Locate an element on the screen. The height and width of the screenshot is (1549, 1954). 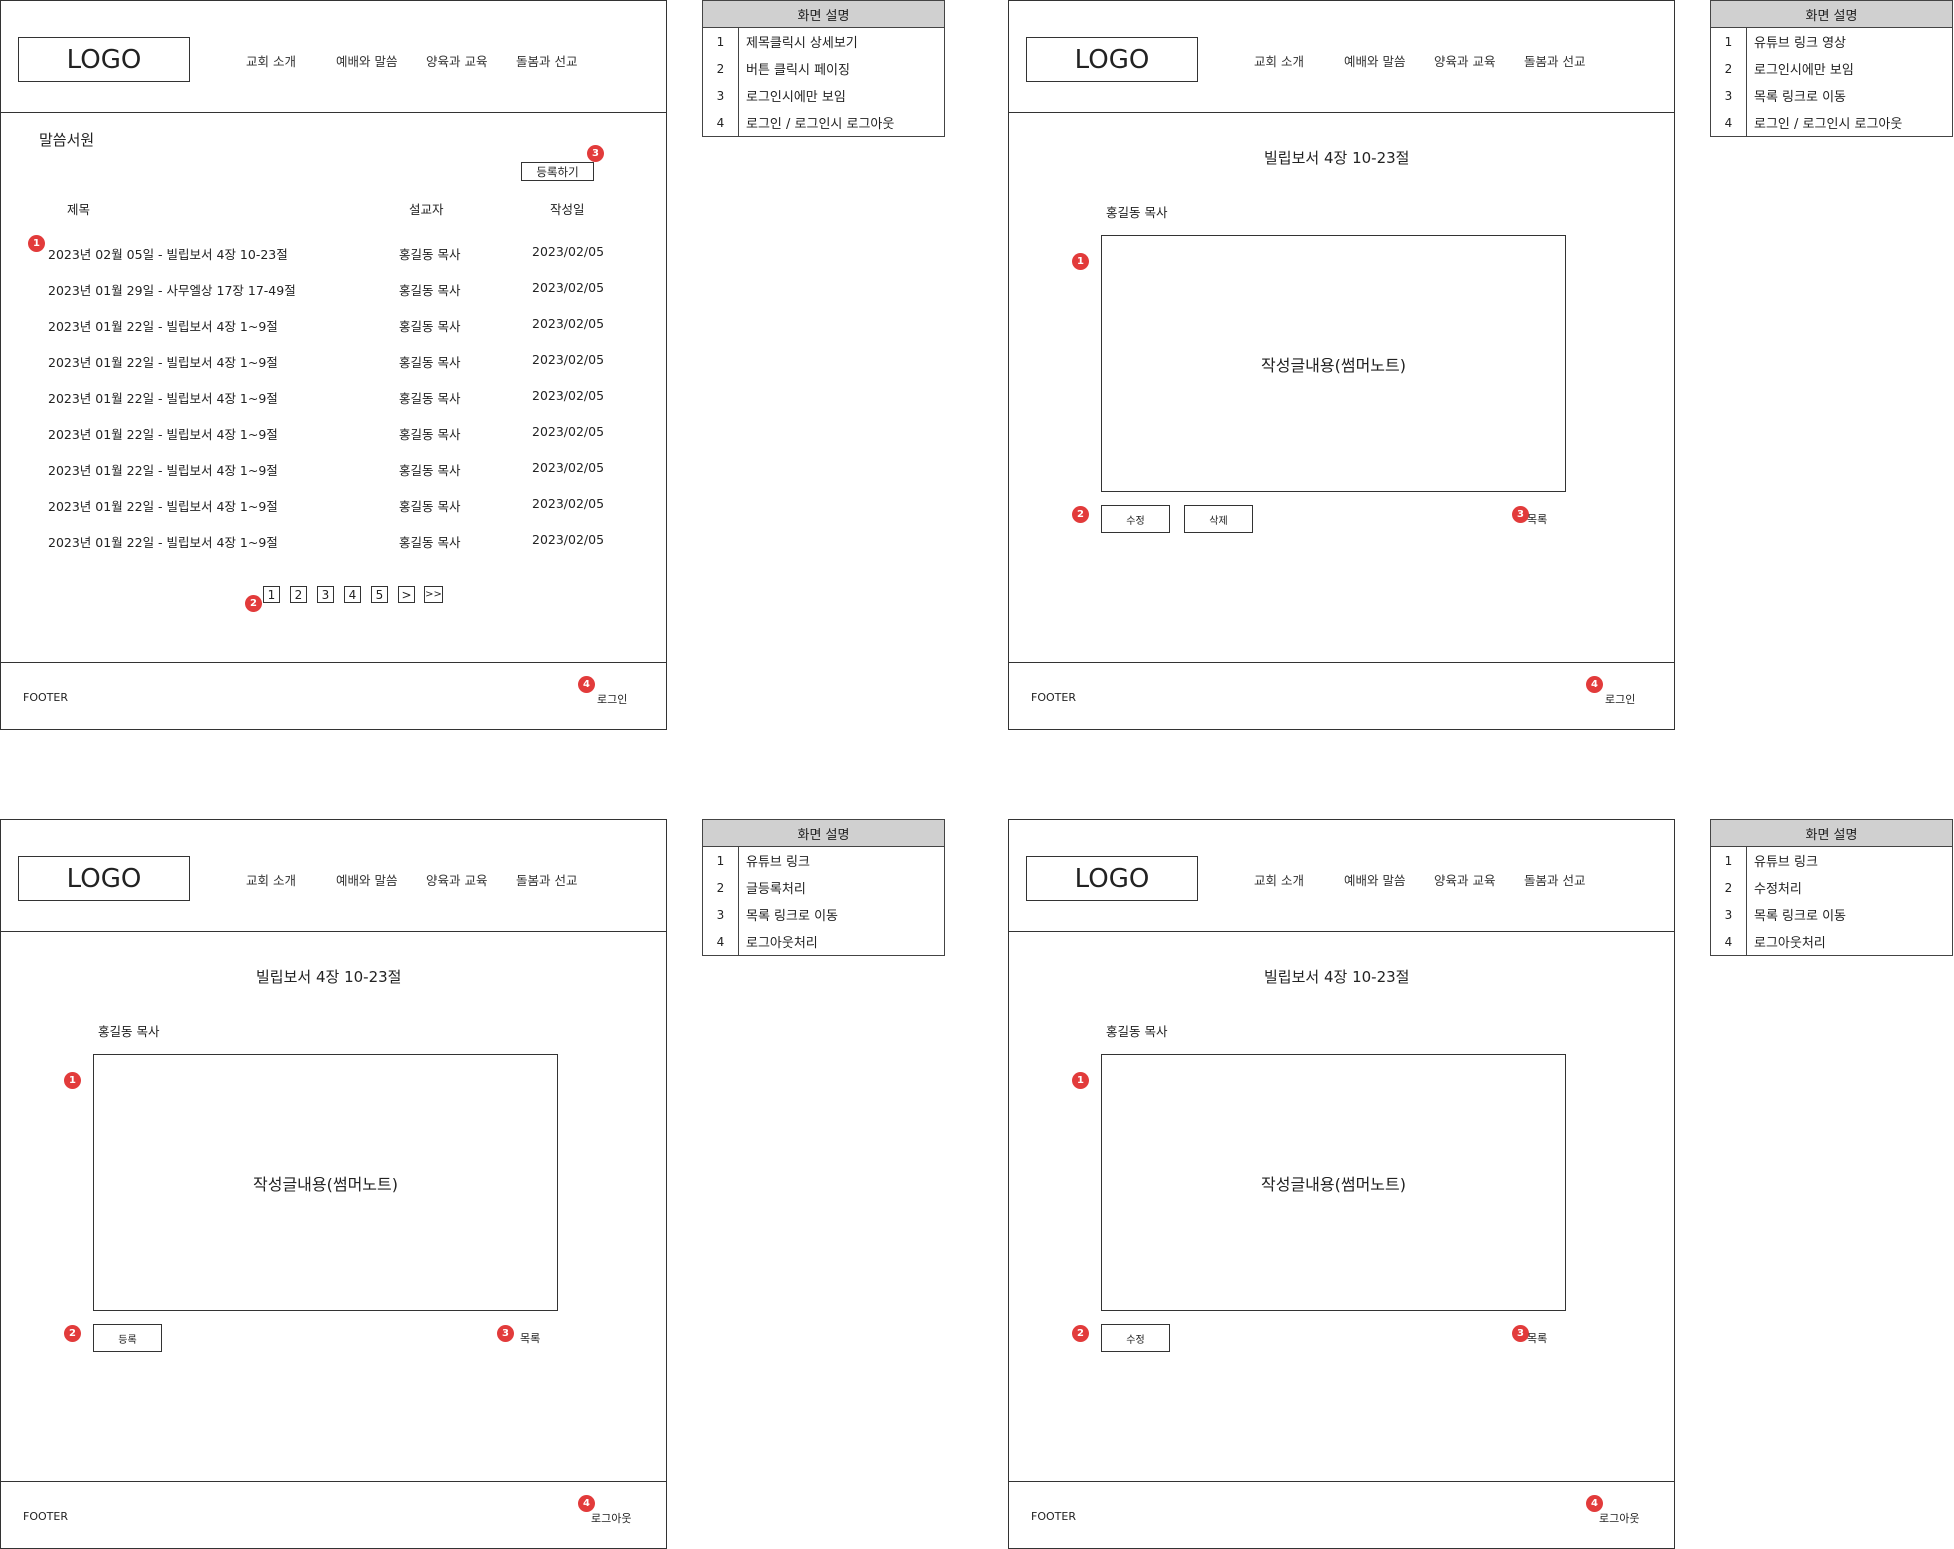
screen-description-table-3: 화면 설명 1 유튜브 링크 2 글등록처리 3 목록 링크로 이동 4 로그아웃처리 is located at coordinates (823, 887).